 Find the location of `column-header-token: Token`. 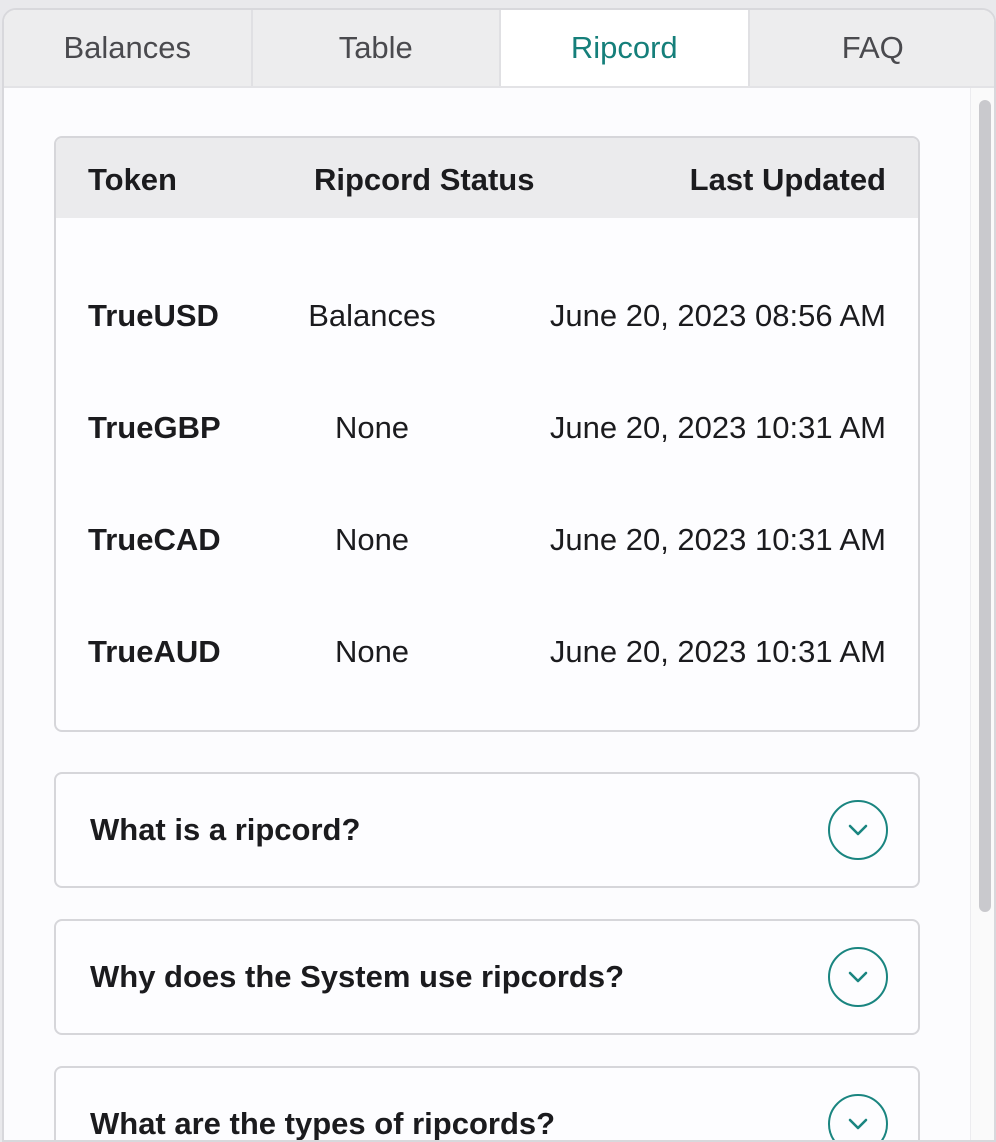

column-header-token: Token is located at coordinates (132, 179).